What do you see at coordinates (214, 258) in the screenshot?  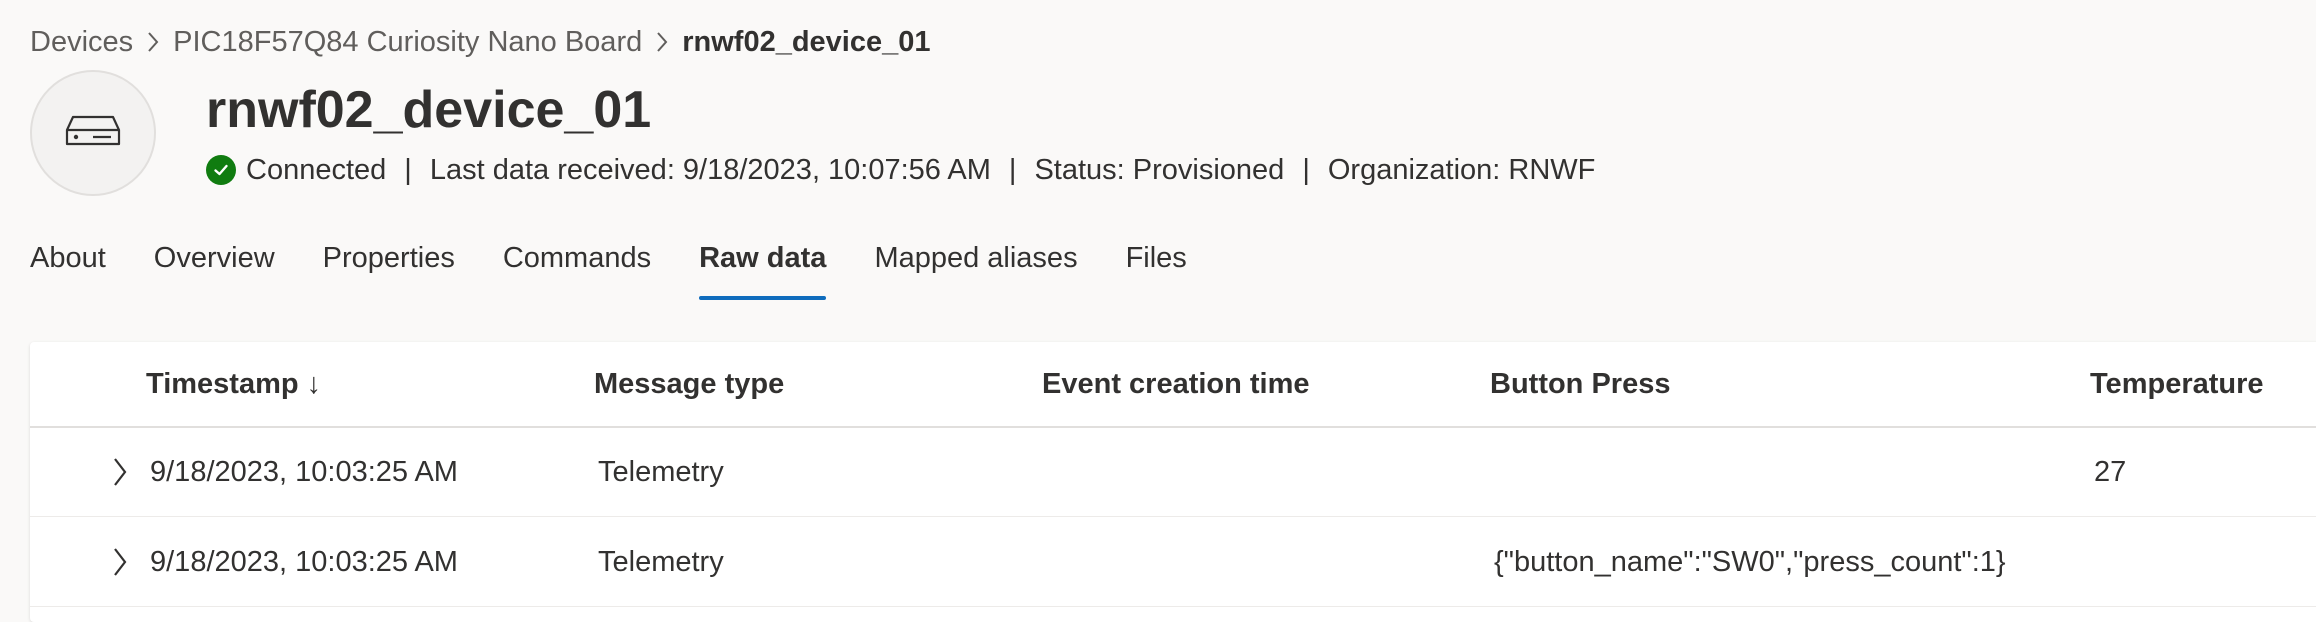 I see `tab-overview: Overview` at bounding box center [214, 258].